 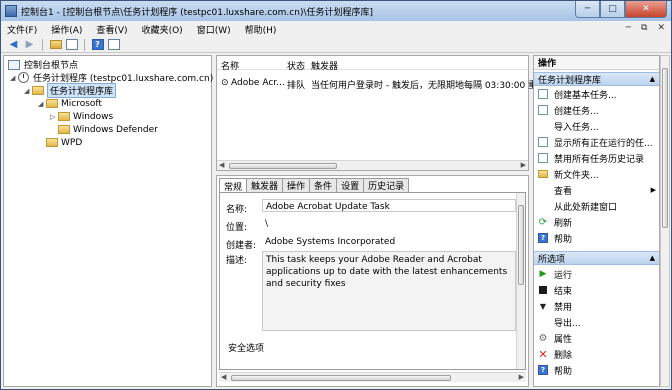 I want to click on menu-view: 查看(V), so click(x=111, y=29).